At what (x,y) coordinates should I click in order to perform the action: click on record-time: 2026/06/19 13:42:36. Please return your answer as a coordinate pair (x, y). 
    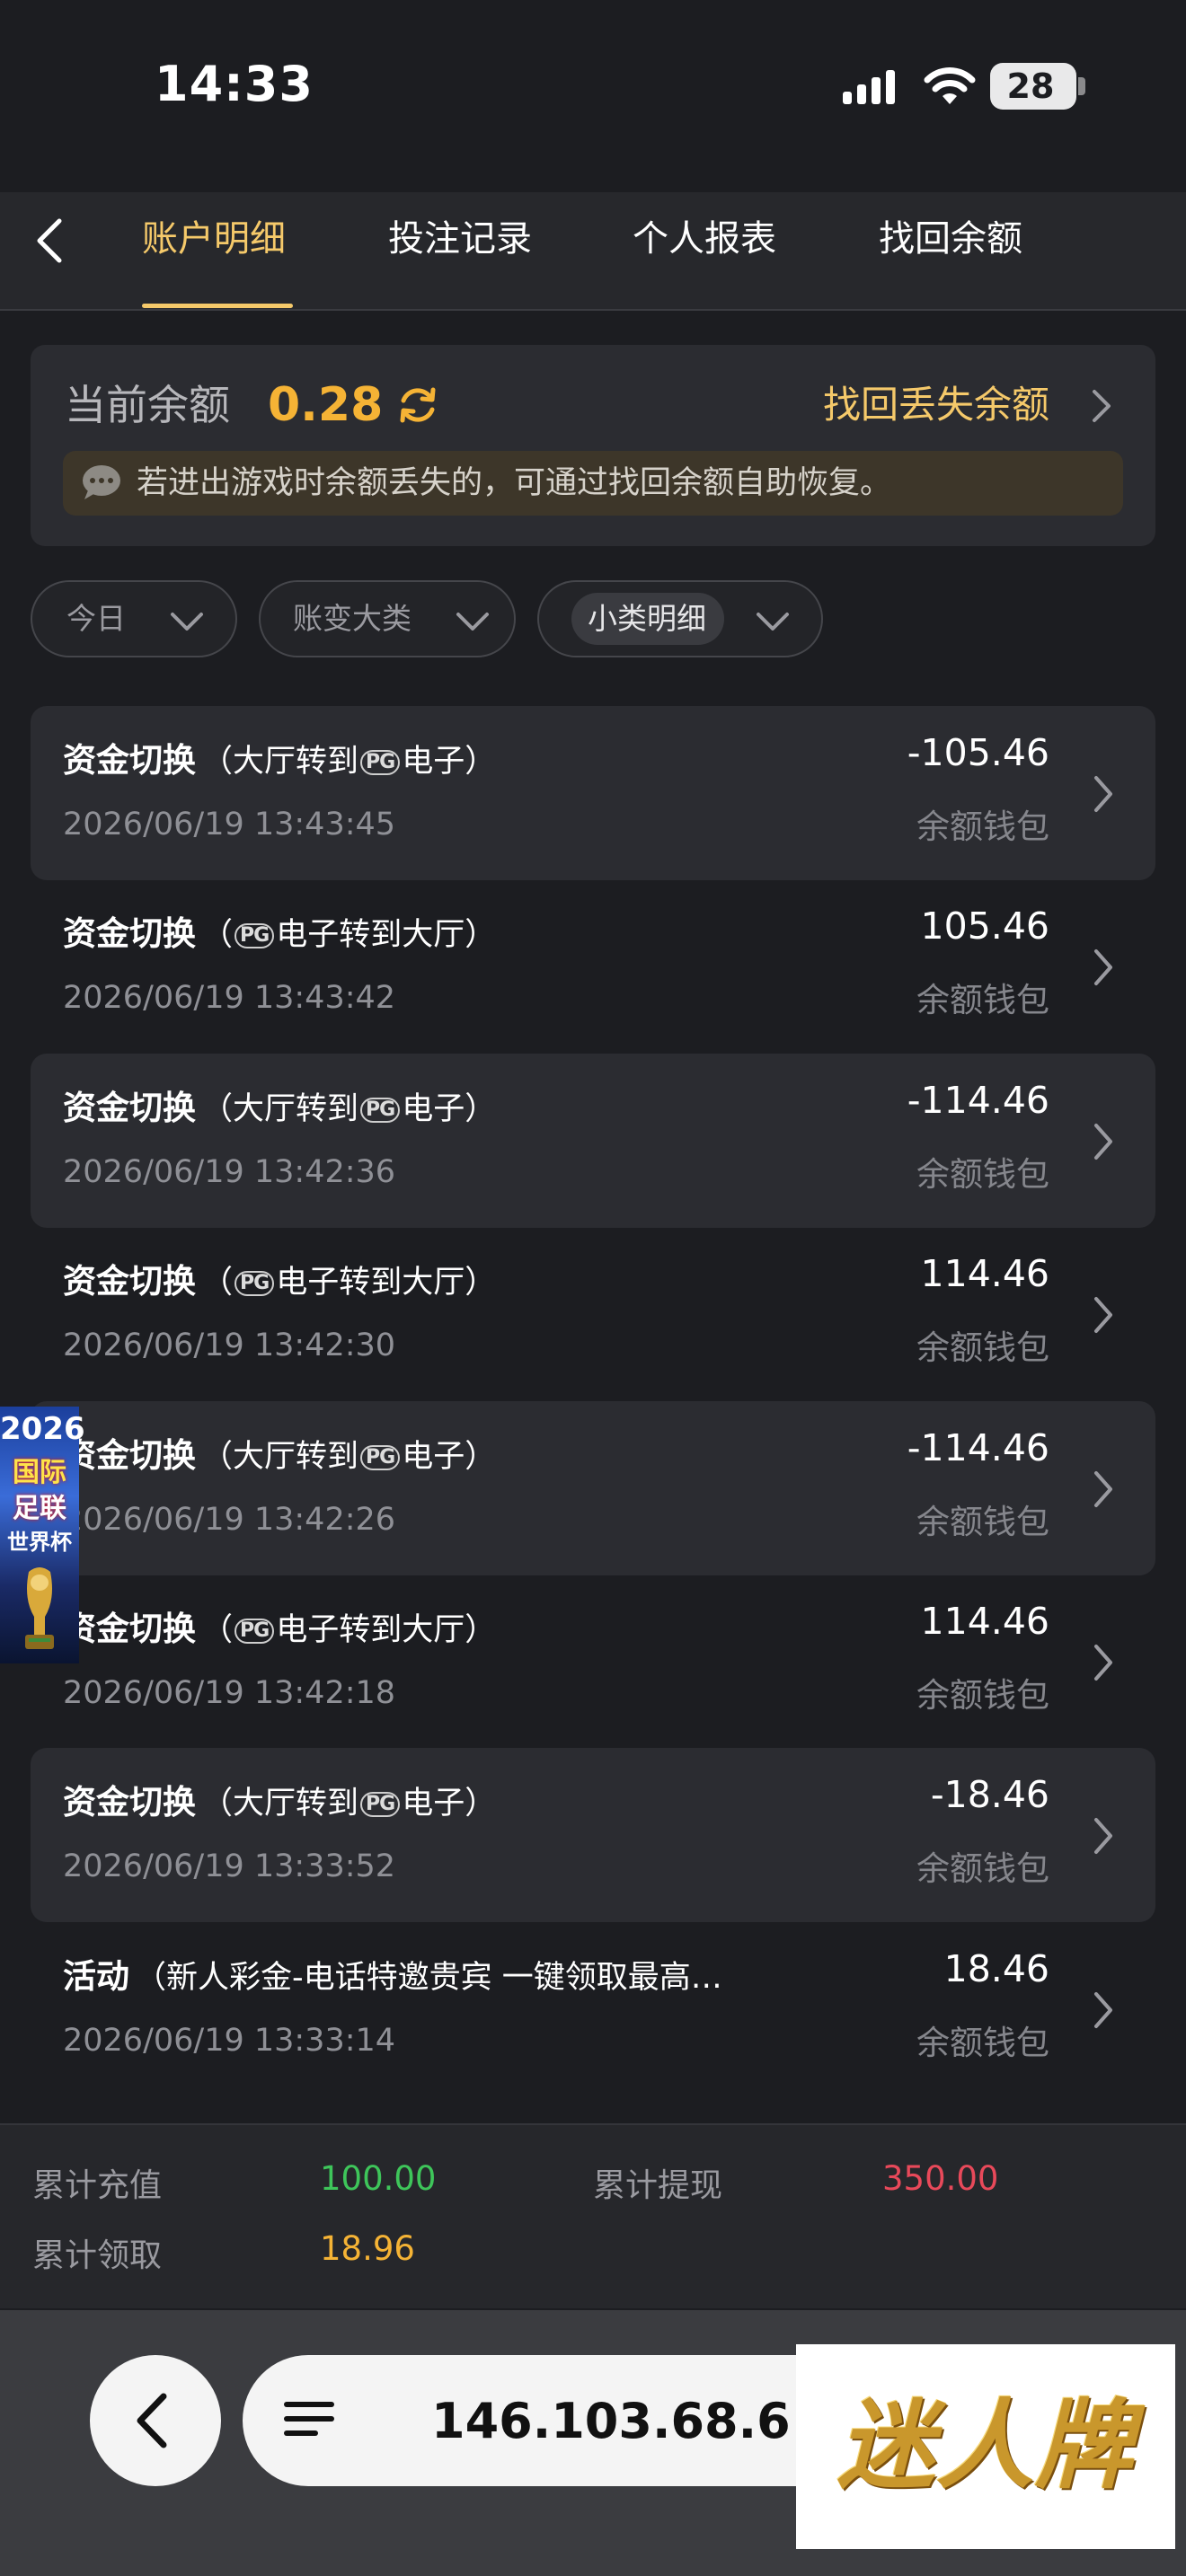
    Looking at the image, I should click on (229, 1172).